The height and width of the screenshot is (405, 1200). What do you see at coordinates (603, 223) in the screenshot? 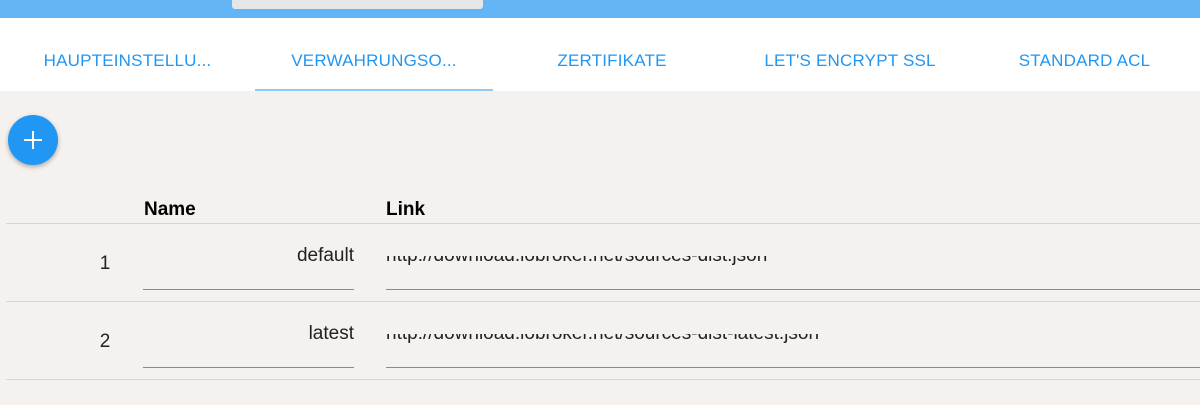
I see `header-divider` at bounding box center [603, 223].